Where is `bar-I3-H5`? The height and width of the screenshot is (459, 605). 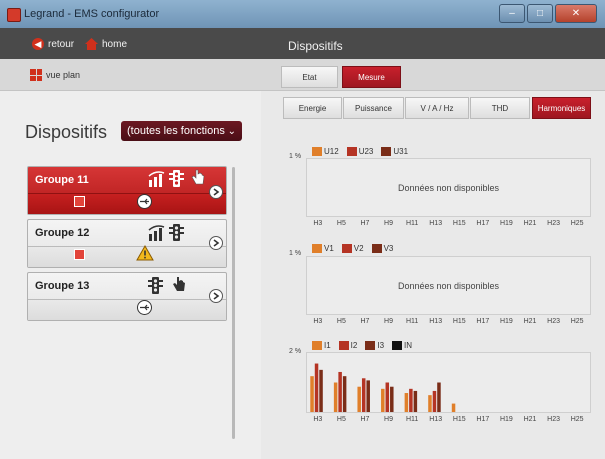
bar-I3-H5 is located at coordinates (344, 394).